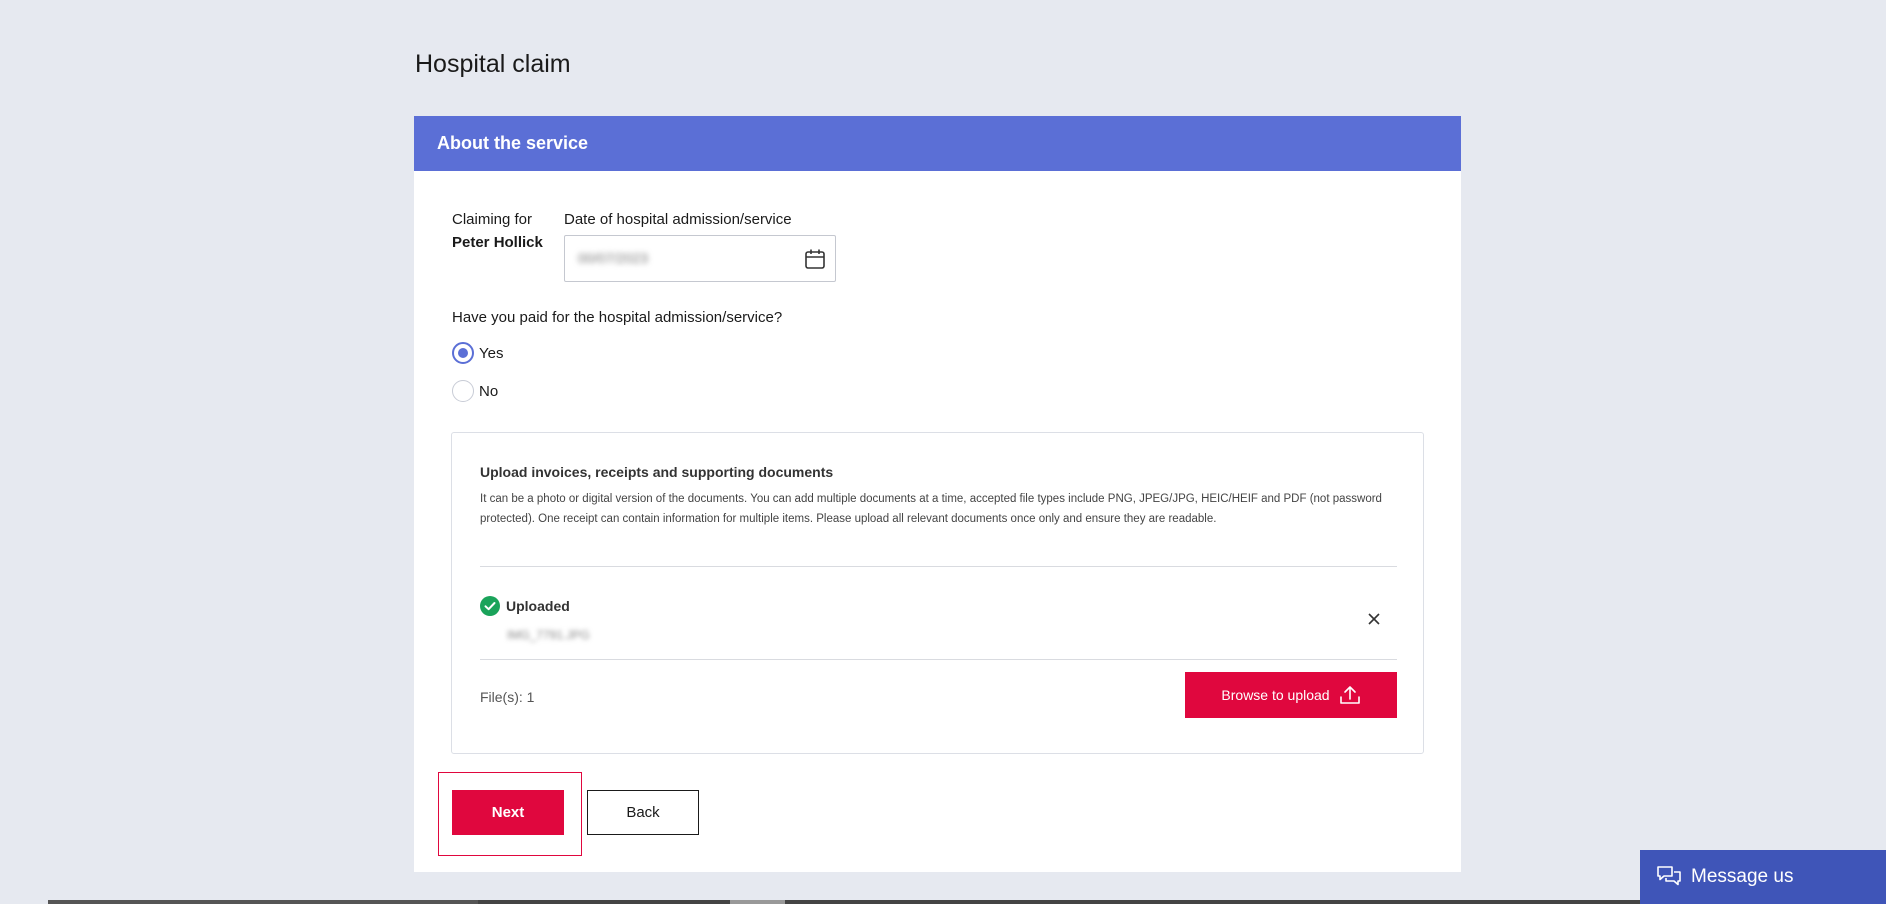 The image size is (1886, 904). Describe the element at coordinates (937, 143) in the screenshot. I see `section-header: About the service` at that location.